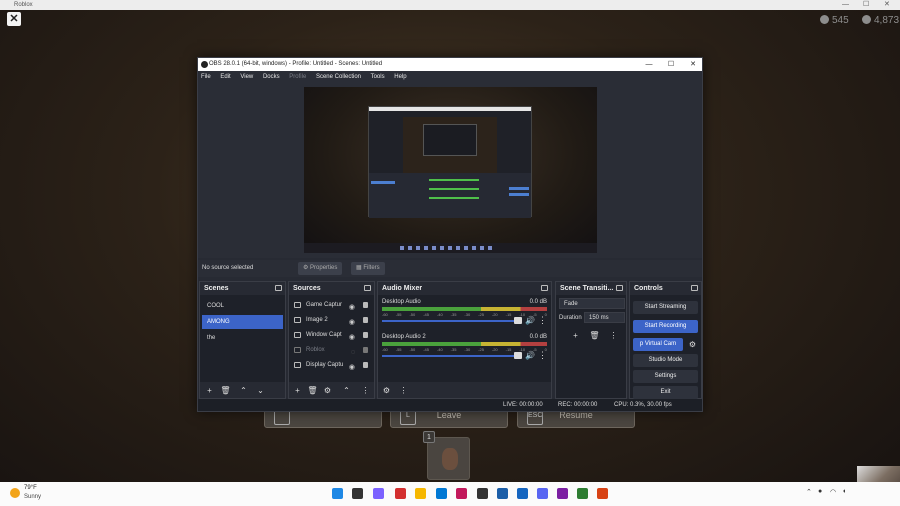 The image size is (900, 506). I want to click on nested-obs-capture, so click(450, 162).